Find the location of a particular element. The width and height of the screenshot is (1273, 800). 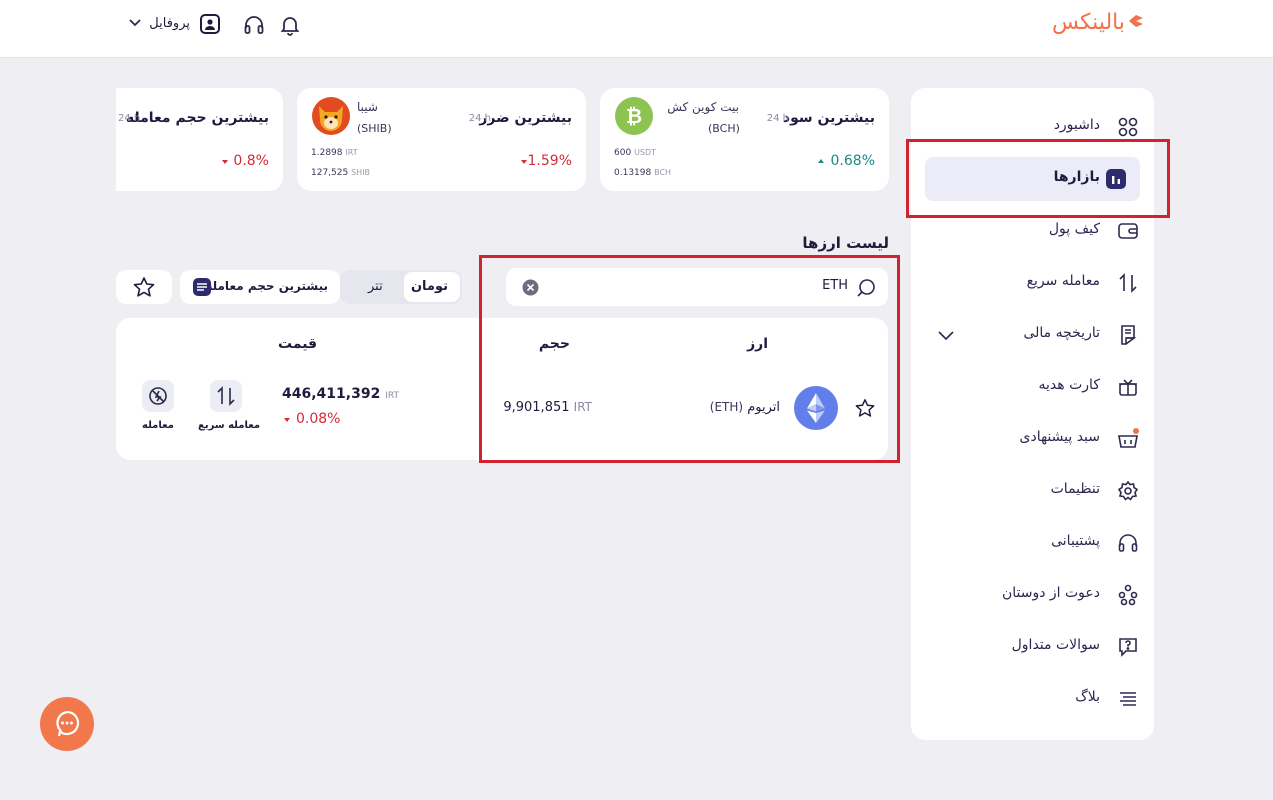

coin-name: بیت کوین کش is located at coordinates (703, 107).